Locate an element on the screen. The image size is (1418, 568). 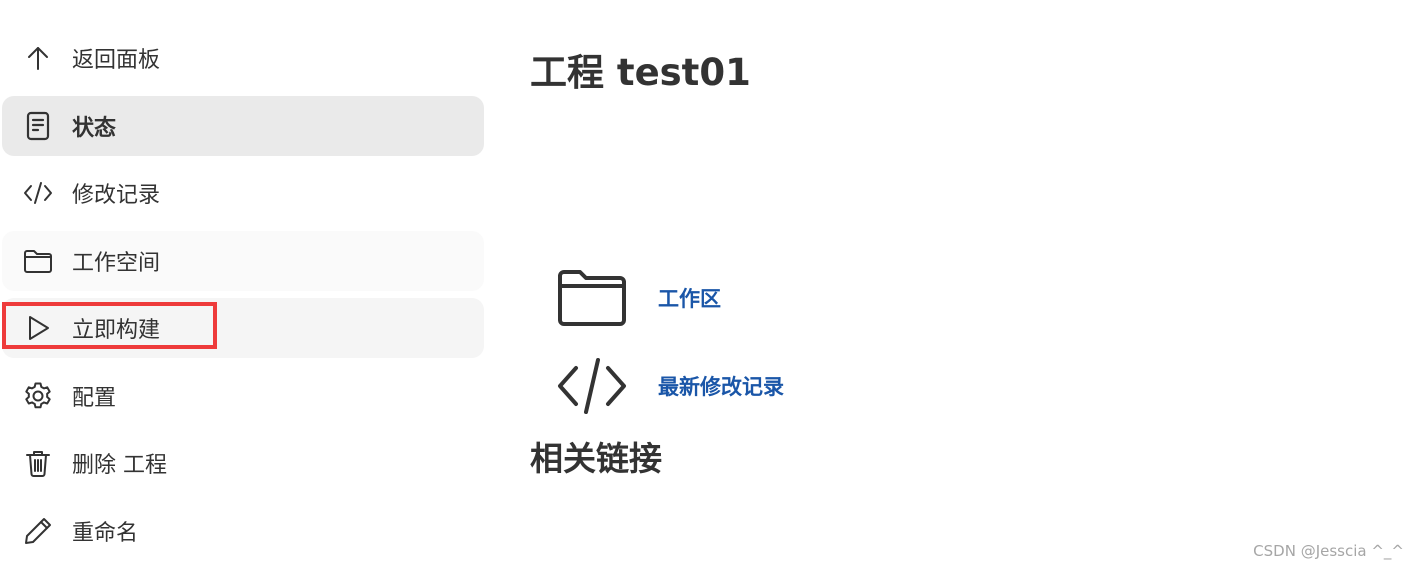
gear-icon is located at coordinates (38, 396).